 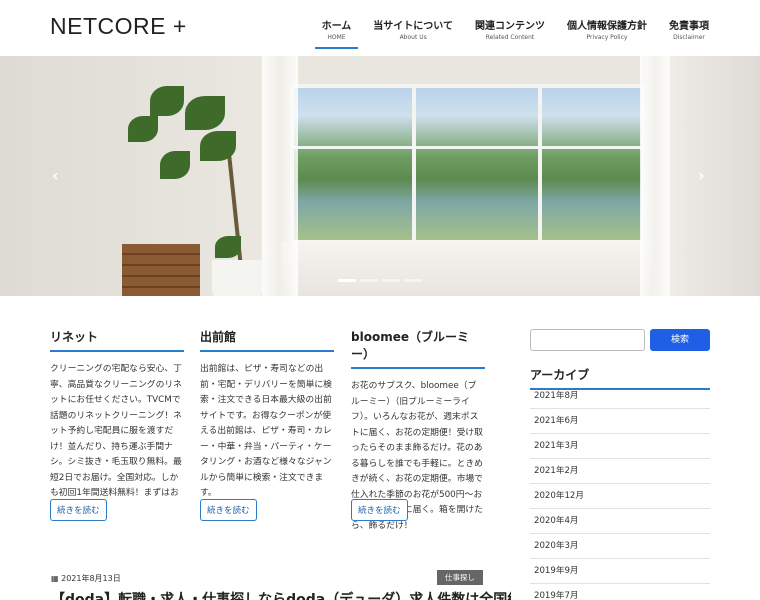 What do you see at coordinates (689, 26) in the screenshot?
I see `nav-label: 免責事項` at bounding box center [689, 26].